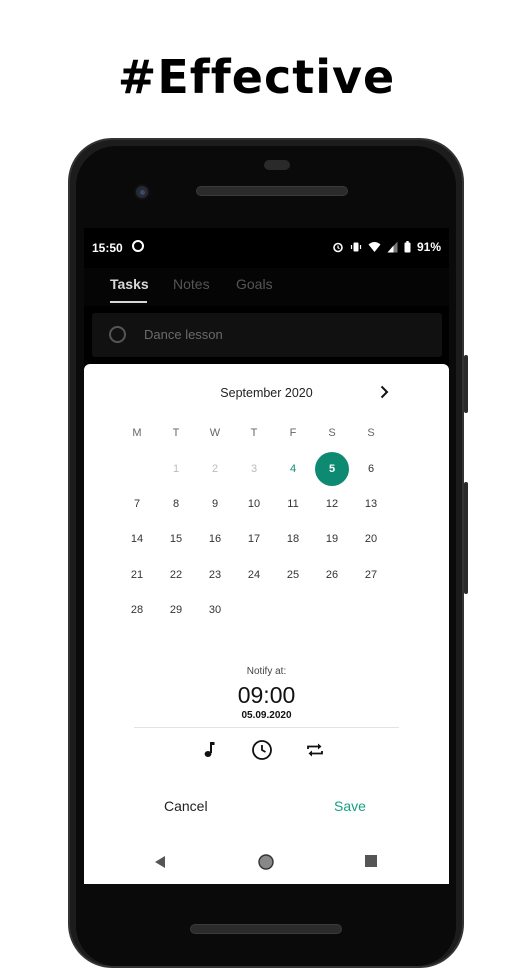 The width and height of the screenshot is (513, 968). What do you see at coordinates (266, 695) in the screenshot?
I see `notify-time: 09:00` at bounding box center [266, 695].